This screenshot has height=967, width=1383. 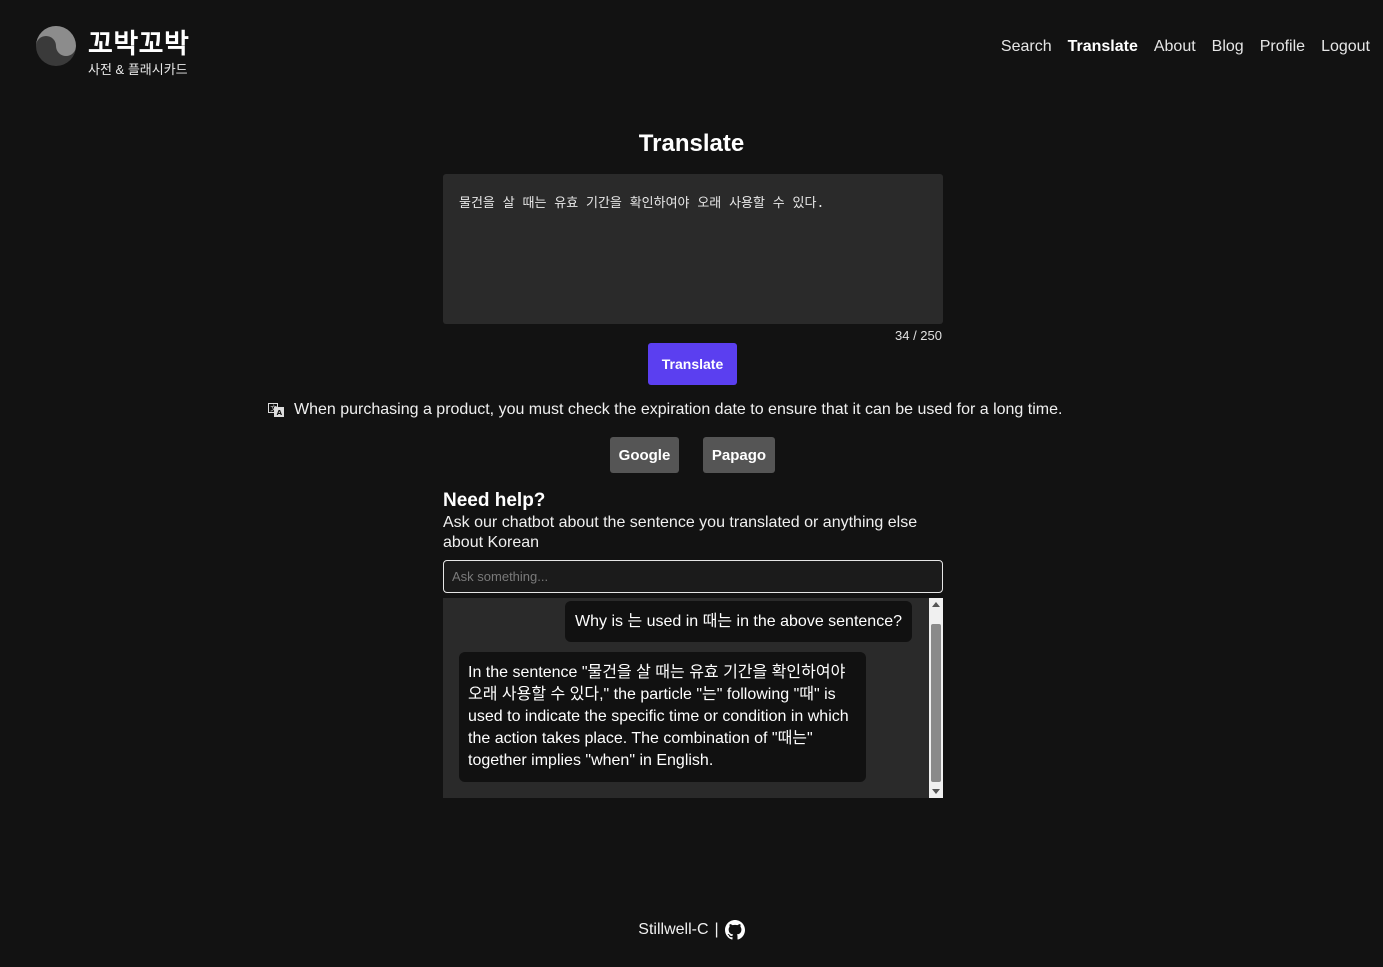 What do you see at coordinates (936, 791) in the screenshot?
I see `scroll-down-arrow-icon` at bounding box center [936, 791].